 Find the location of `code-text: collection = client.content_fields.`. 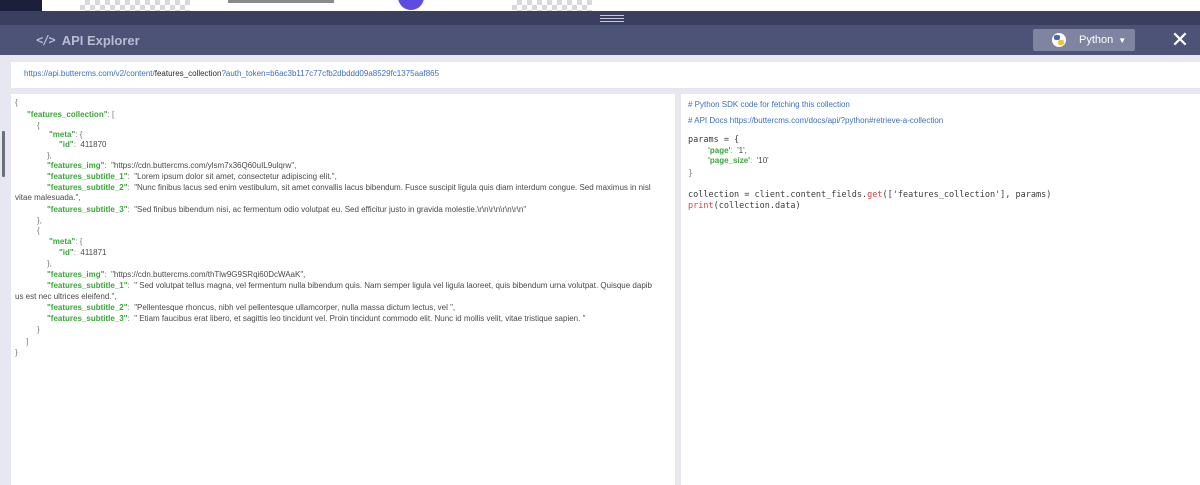

code-text: collection = client.content_fields. is located at coordinates (778, 195).